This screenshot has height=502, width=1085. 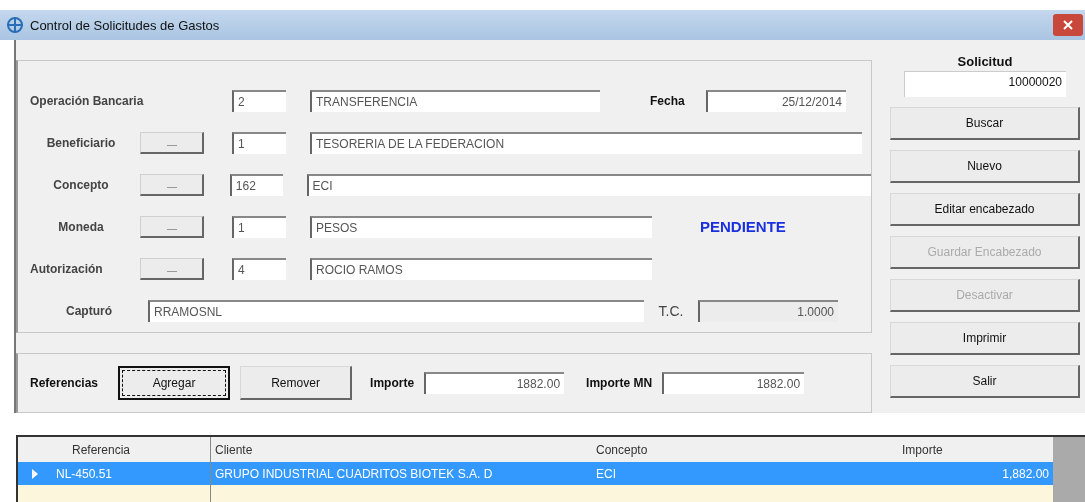 What do you see at coordinates (985, 209) in the screenshot?
I see `action-button: Editar encabezado` at bounding box center [985, 209].